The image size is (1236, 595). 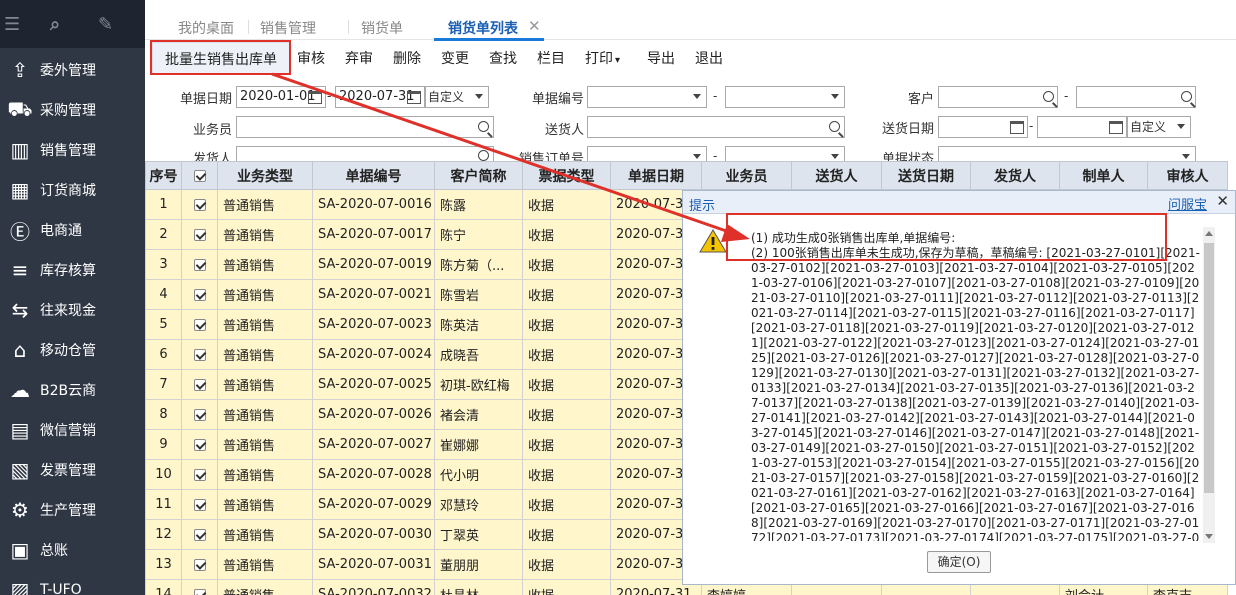 What do you see at coordinates (647, 97) in the screenshot?
I see `doc-no-from-select` at bounding box center [647, 97].